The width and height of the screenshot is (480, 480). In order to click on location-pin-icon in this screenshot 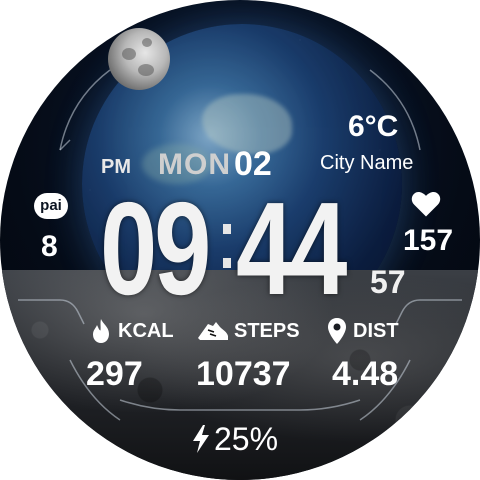, I will do `click(337, 331)`.